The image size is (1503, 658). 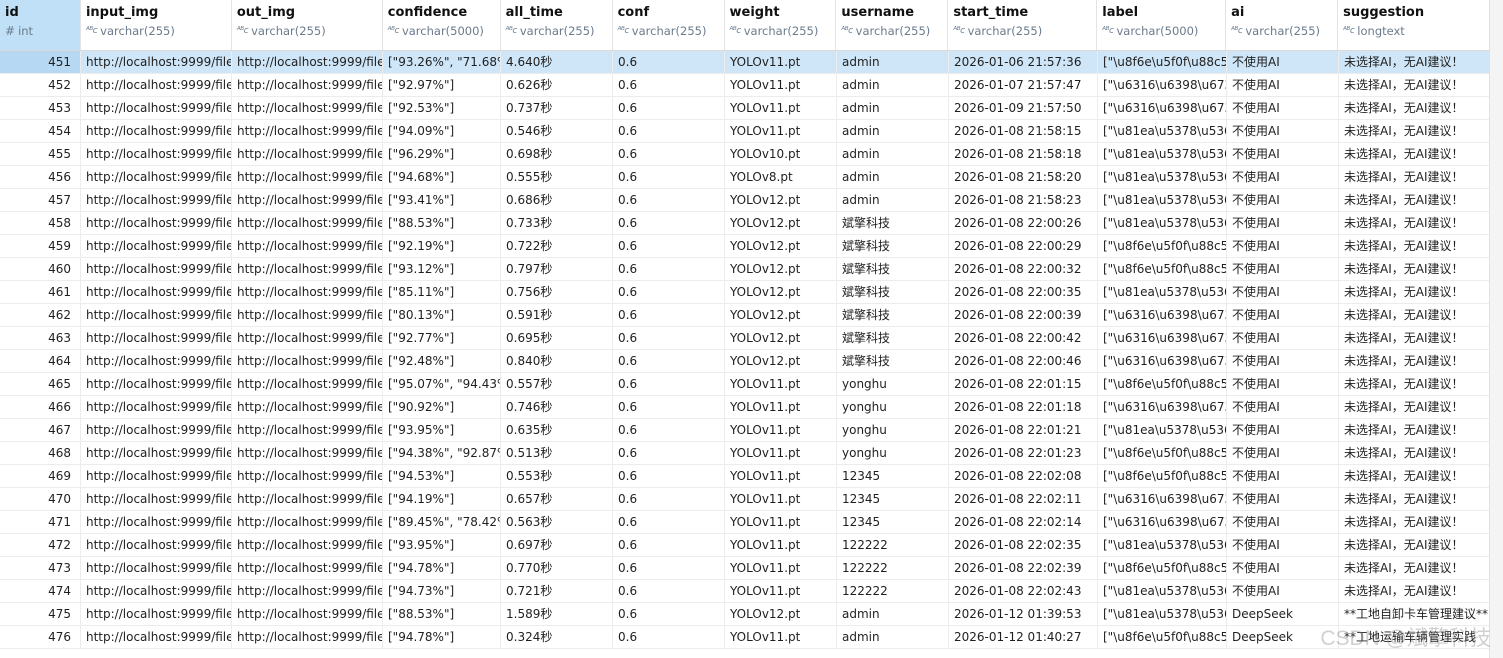 What do you see at coordinates (442, 269) in the screenshot?
I see `cell-confidence: ["93.12%"]` at bounding box center [442, 269].